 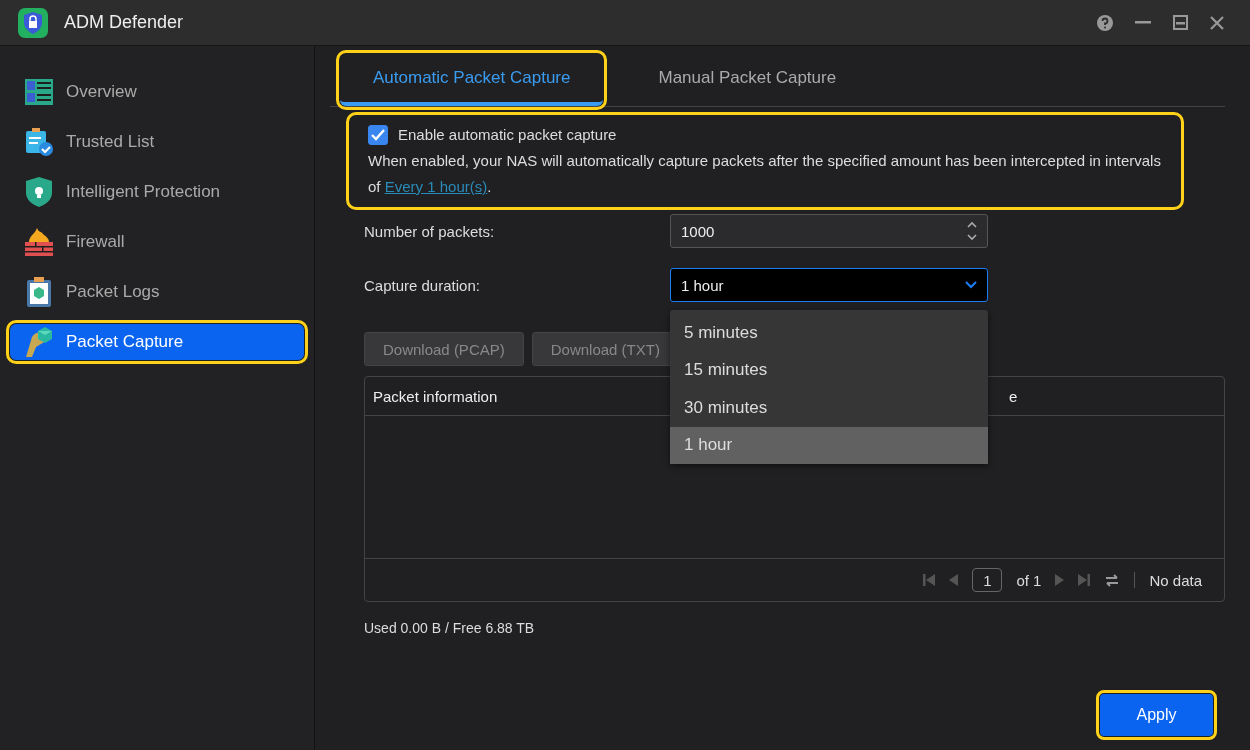 I want to click on sidebar-item: Trusted List, so click(x=157, y=142).